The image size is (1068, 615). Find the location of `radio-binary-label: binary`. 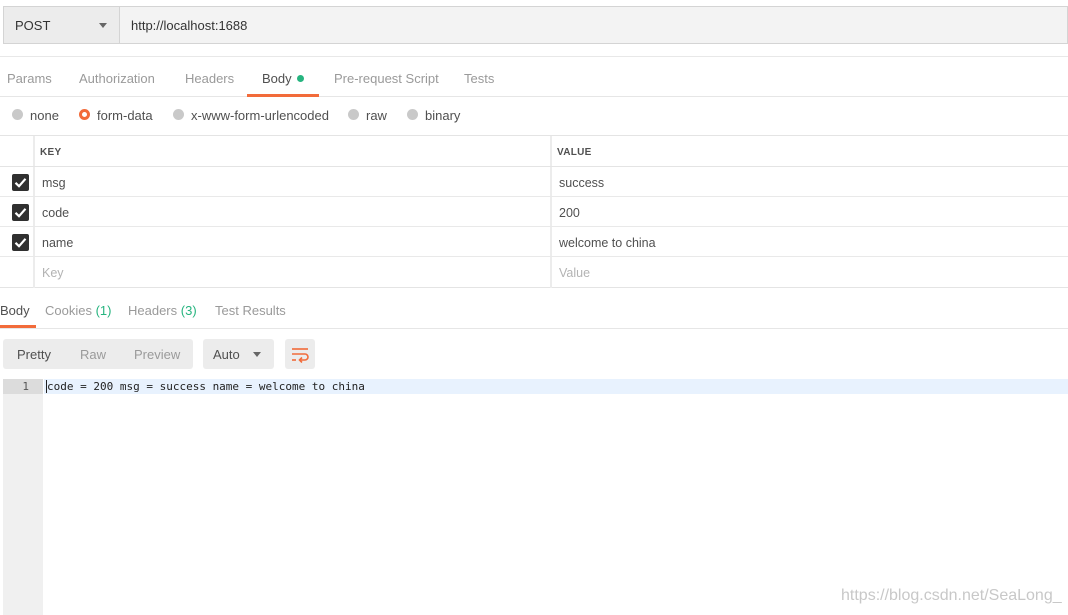

radio-binary-label: binary is located at coordinates (442, 115).